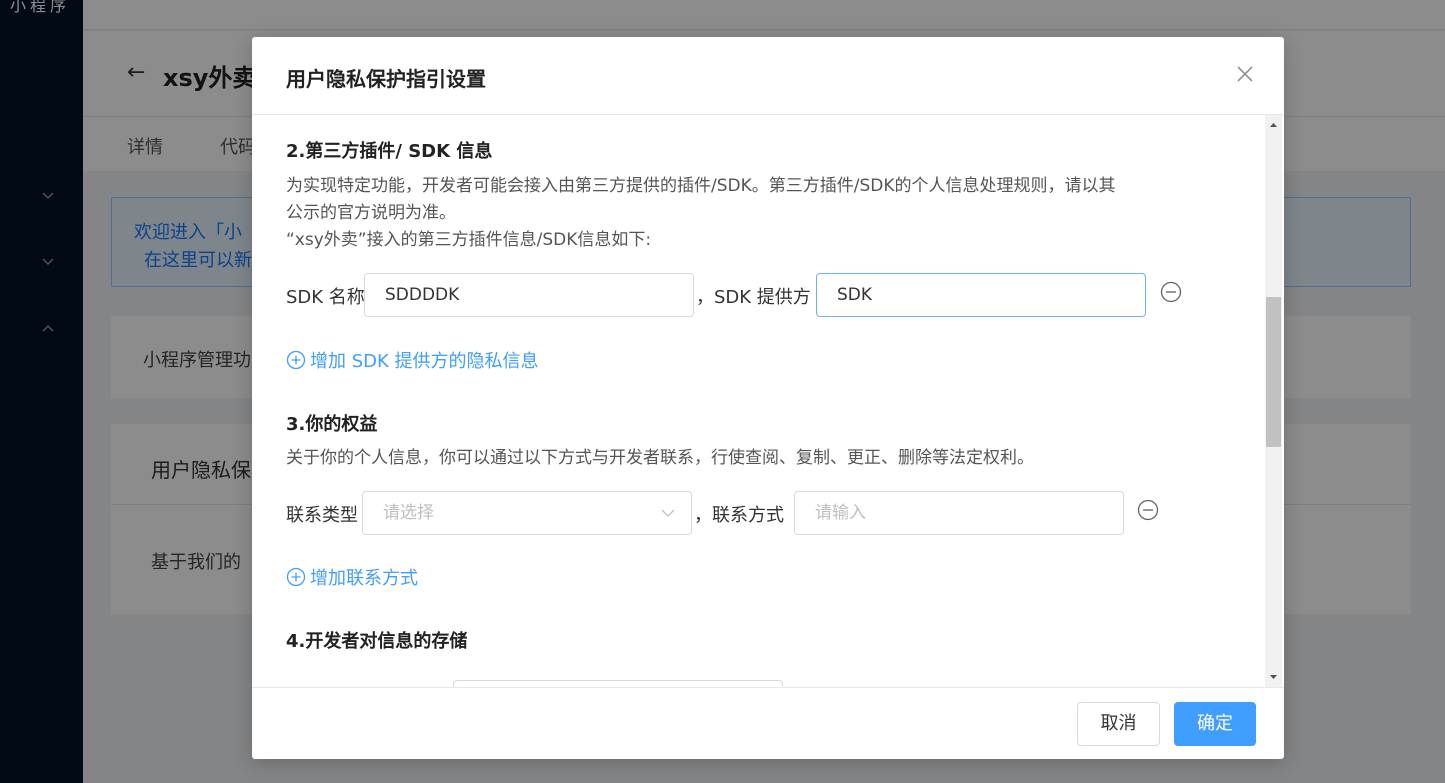 The width and height of the screenshot is (1445, 783). I want to click on add-contact-link-label: 增加联系方式, so click(364, 578).